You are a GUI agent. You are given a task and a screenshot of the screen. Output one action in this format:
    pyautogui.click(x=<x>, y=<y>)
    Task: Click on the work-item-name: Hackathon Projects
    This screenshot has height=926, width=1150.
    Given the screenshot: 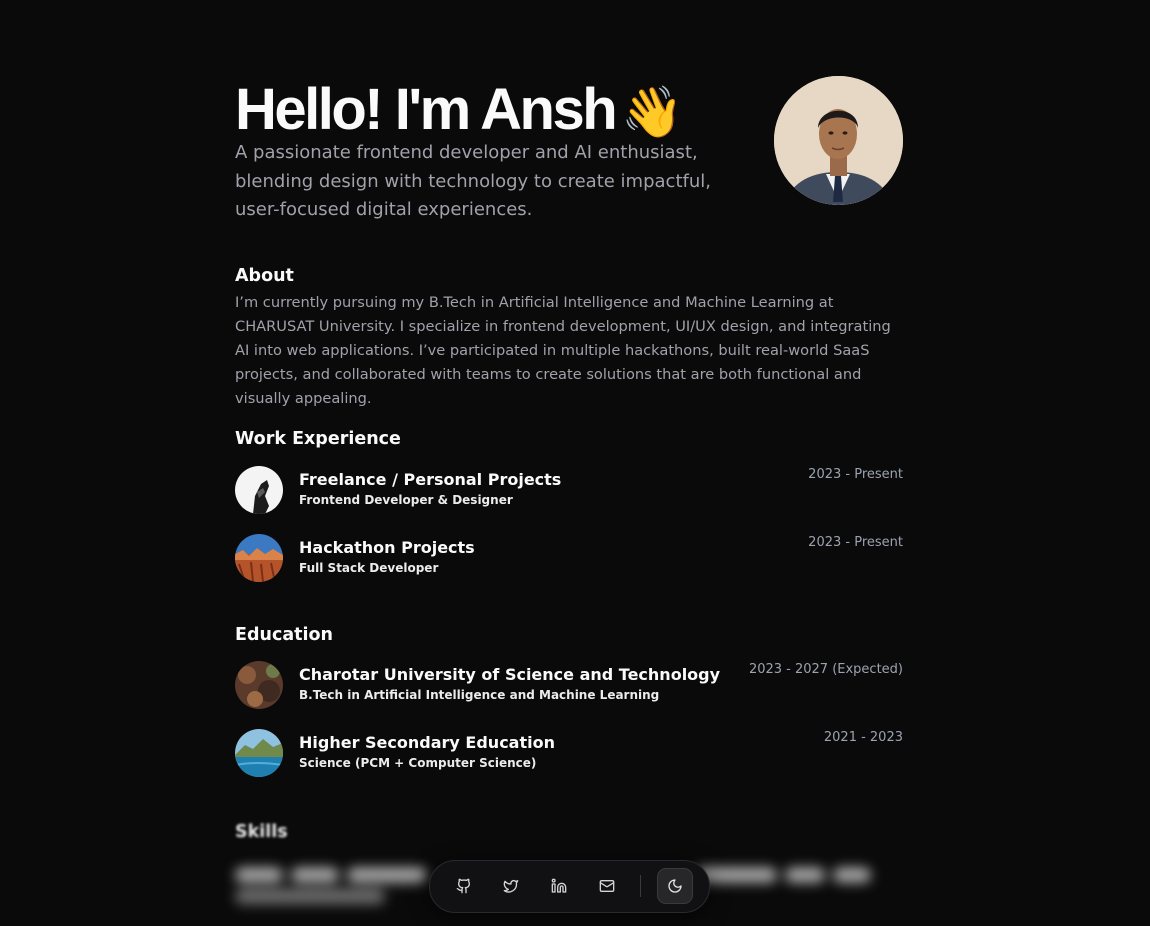 What is the action you would take?
    pyautogui.click(x=387, y=547)
    